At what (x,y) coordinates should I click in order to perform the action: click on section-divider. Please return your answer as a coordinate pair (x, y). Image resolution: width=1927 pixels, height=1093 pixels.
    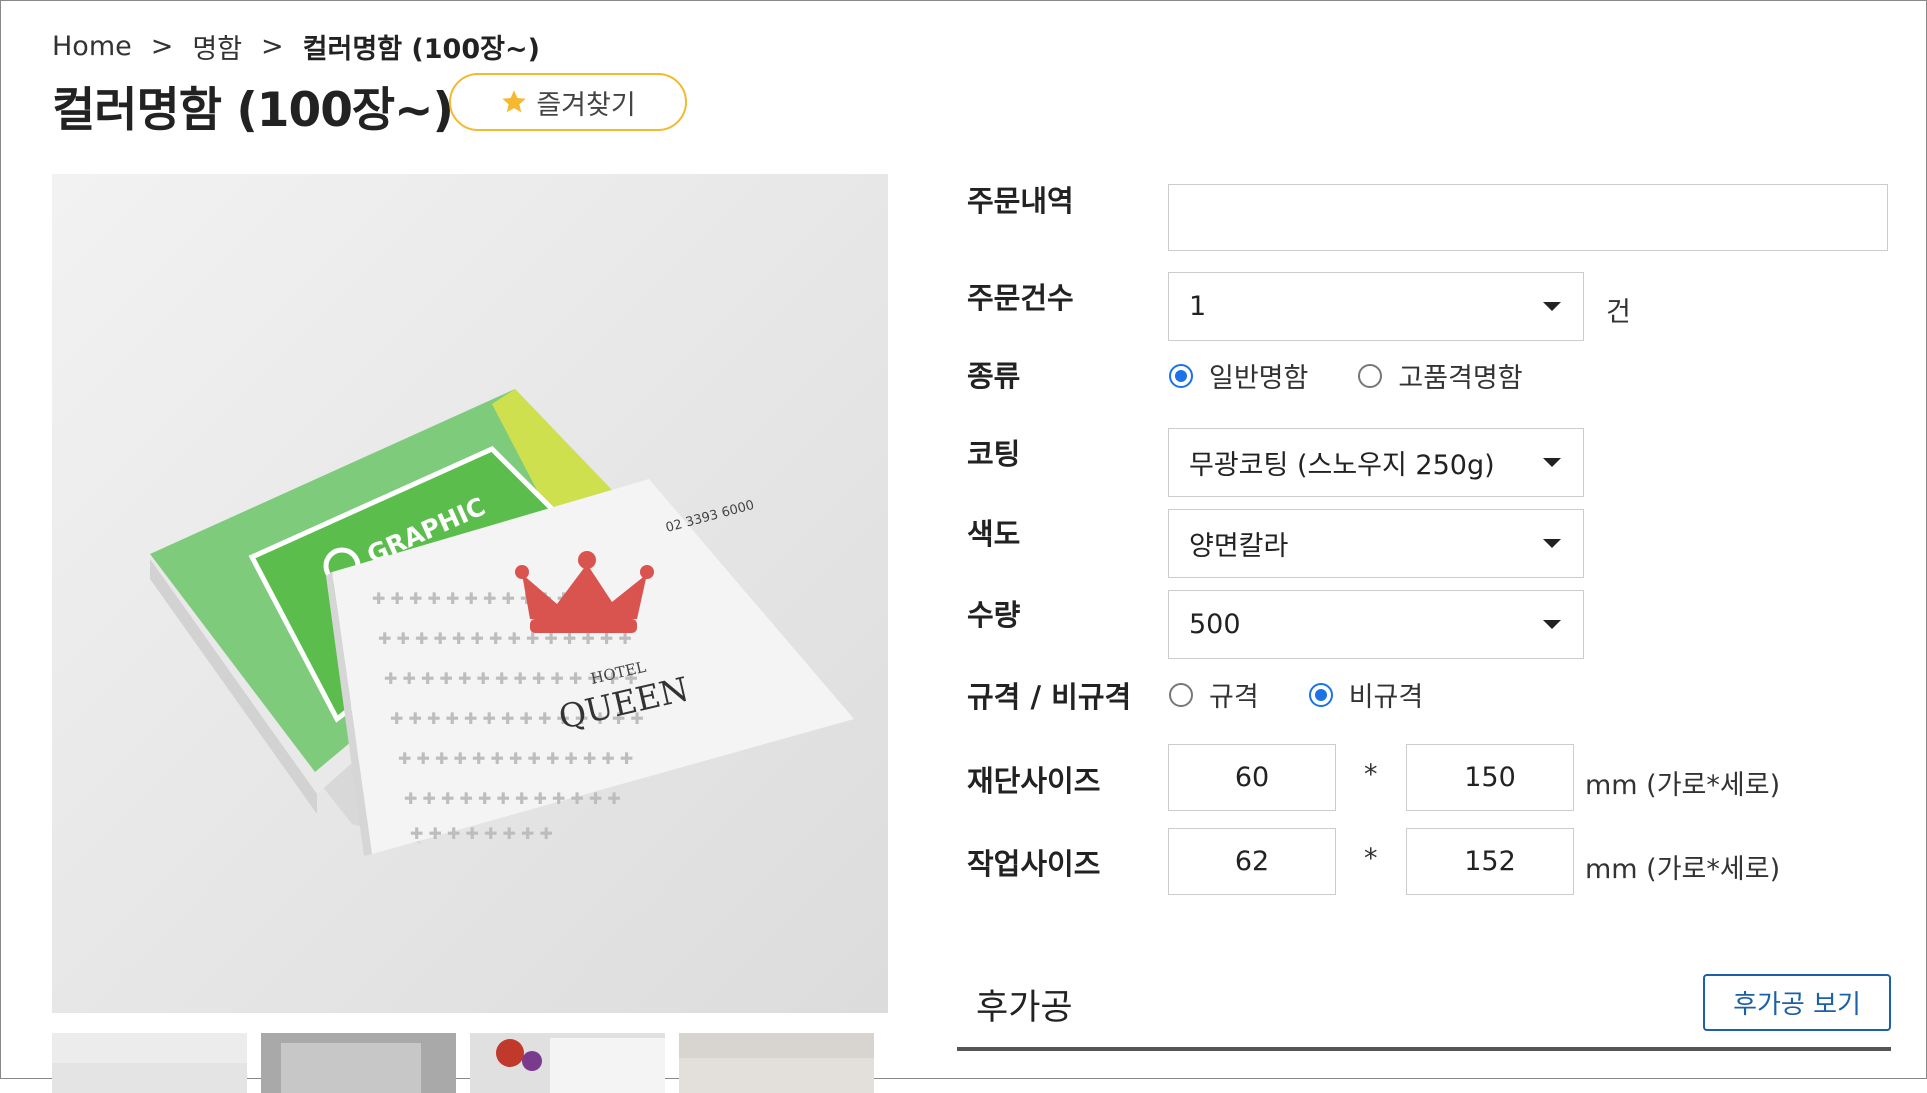
    Looking at the image, I should click on (1424, 1049).